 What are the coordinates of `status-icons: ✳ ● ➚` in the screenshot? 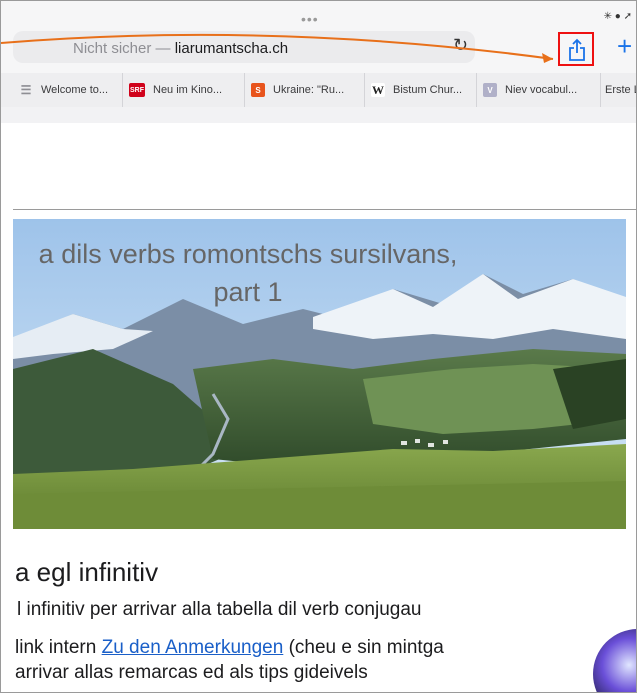 It's located at (617, 16).